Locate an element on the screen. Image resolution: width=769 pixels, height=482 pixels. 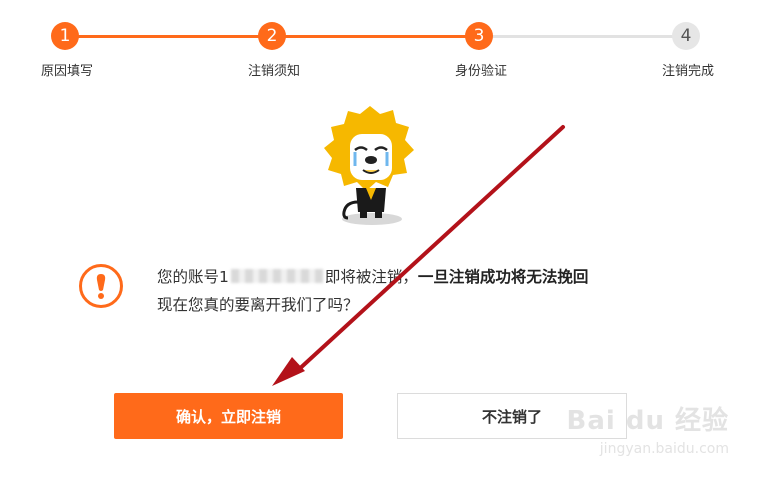
watermark-url: jingyan.baidu.com is located at coordinates (664, 449).